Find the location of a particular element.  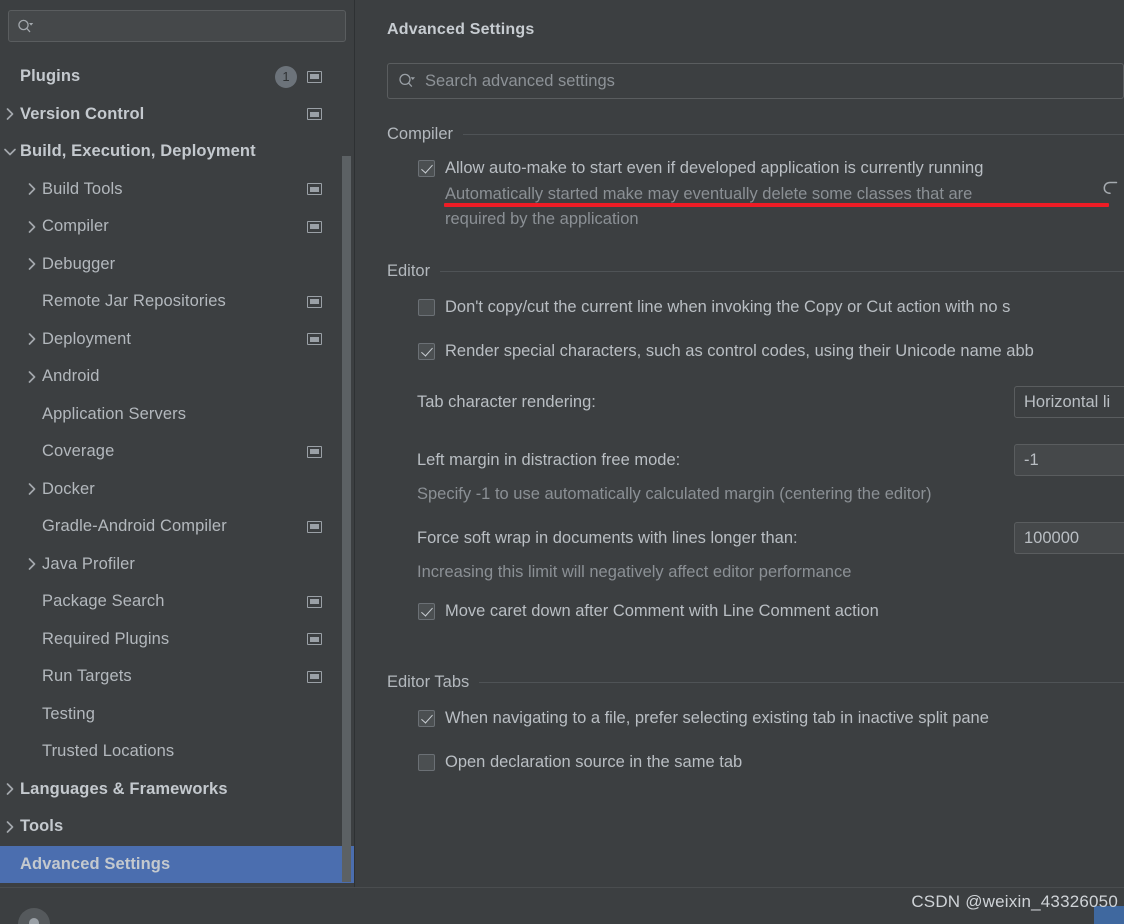

revert-arrow-icon is located at coordinates (1111, 188).